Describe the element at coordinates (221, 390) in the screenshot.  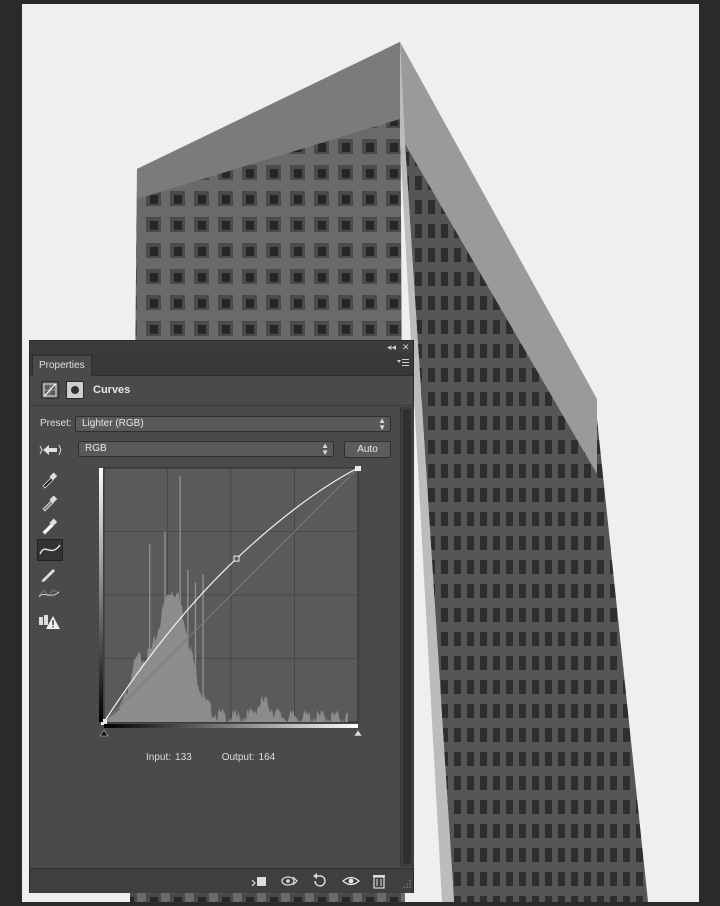
I see `adjustment-header: Curves` at that location.